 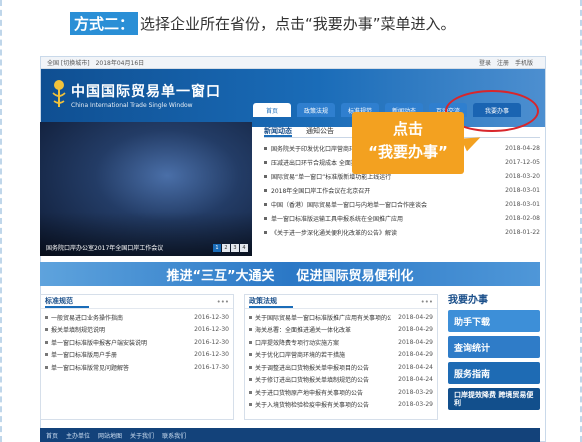 I want to click on item-title: 海关总署：全面推进通关一体化改革, so click(x=303, y=331).